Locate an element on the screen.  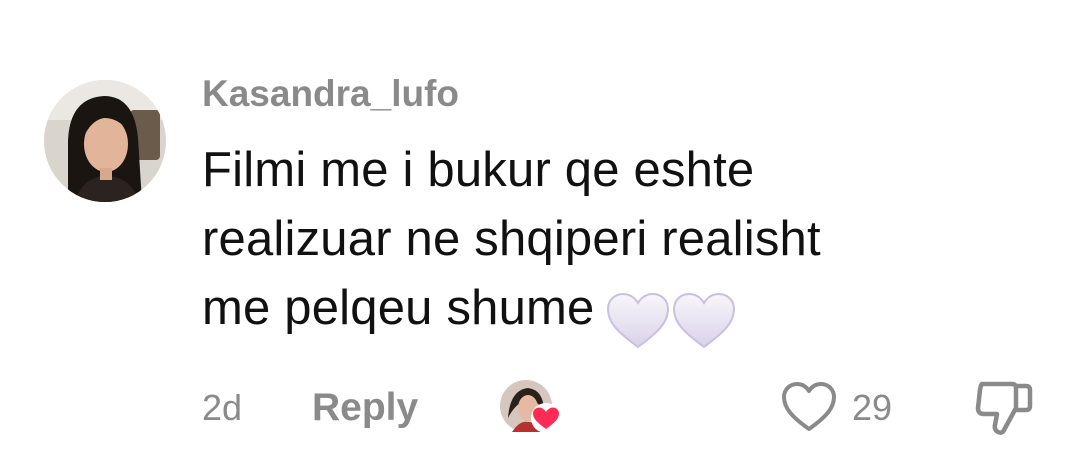
creator-heart-icon is located at coordinates (546, 418).